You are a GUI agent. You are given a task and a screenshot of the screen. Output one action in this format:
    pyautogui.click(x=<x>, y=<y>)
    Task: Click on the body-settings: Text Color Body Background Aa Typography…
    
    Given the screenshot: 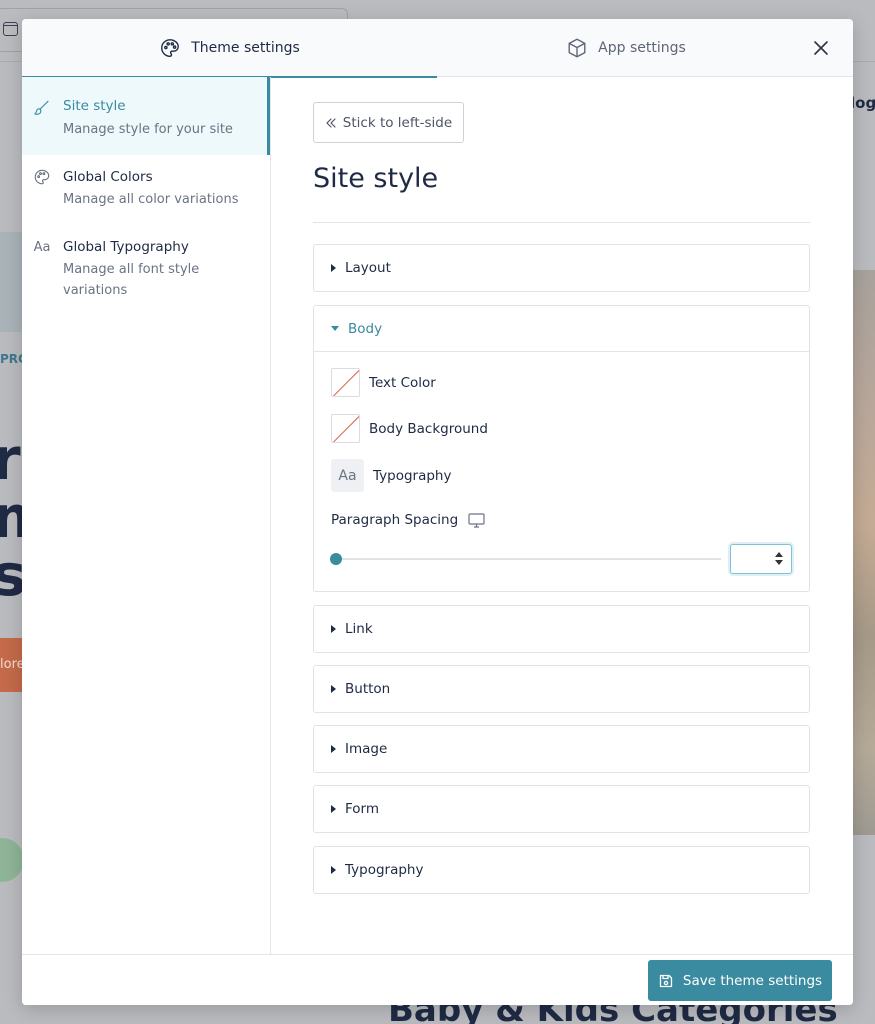 What is the action you would take?
    pyautogui.click(x=561, y=471)
    